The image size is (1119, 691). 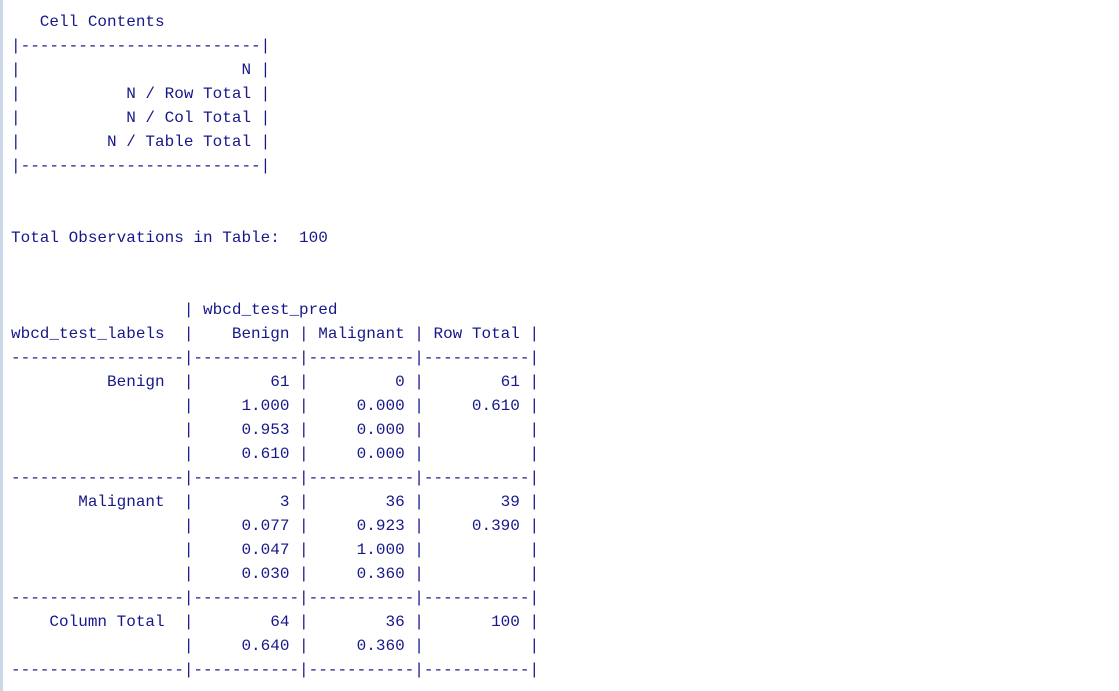 I want to click on table-row-malignant-col-prop: | 0.047 | 1.000 | |, so click(x=275, y=550).